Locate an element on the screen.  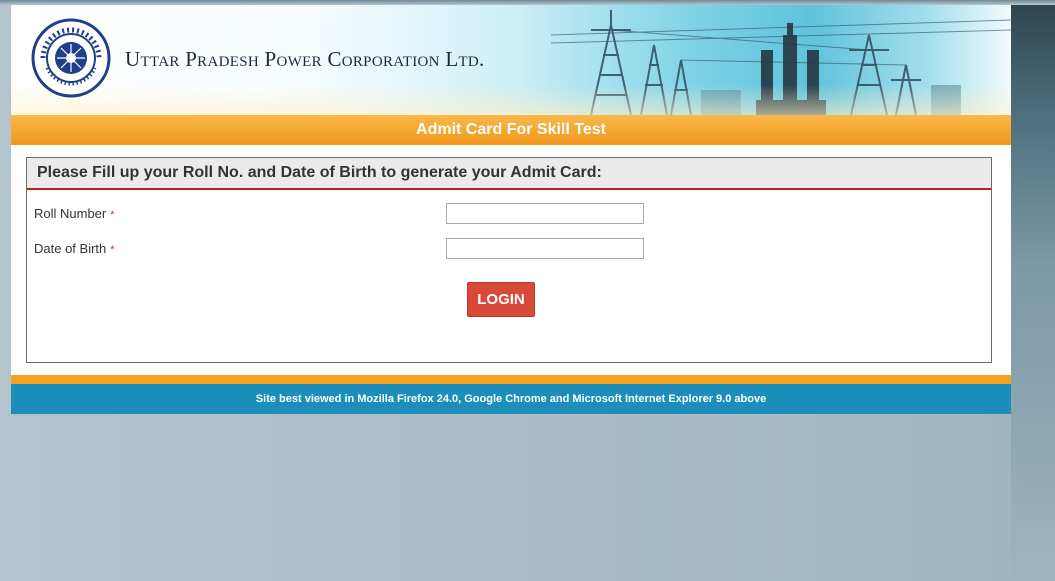
roll-number-label: Roll Number * is located at coordinates (74, 213).